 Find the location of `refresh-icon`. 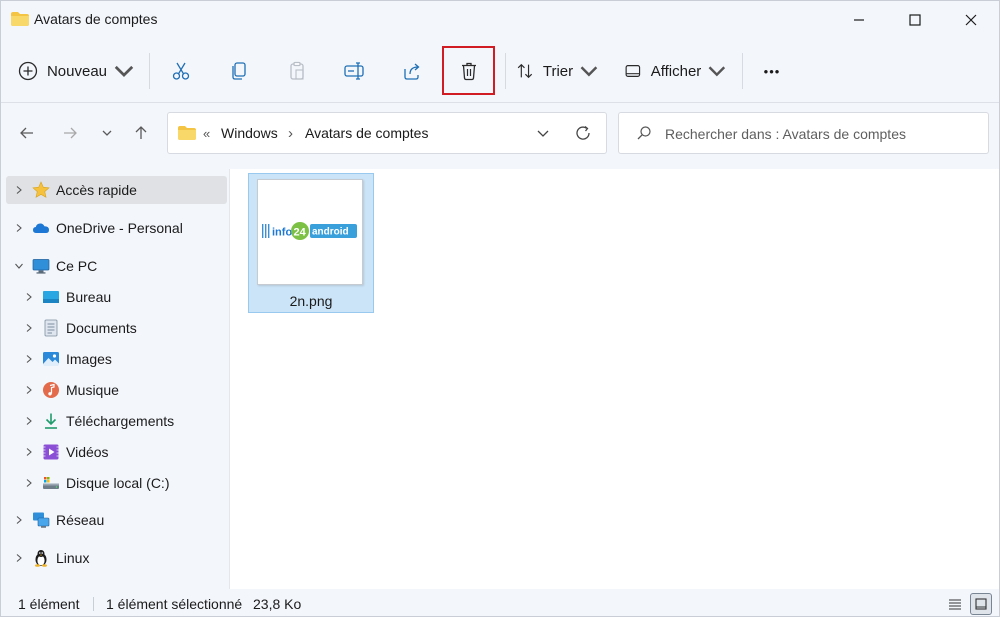

refresh-icon is located at coordinates (583, 133).